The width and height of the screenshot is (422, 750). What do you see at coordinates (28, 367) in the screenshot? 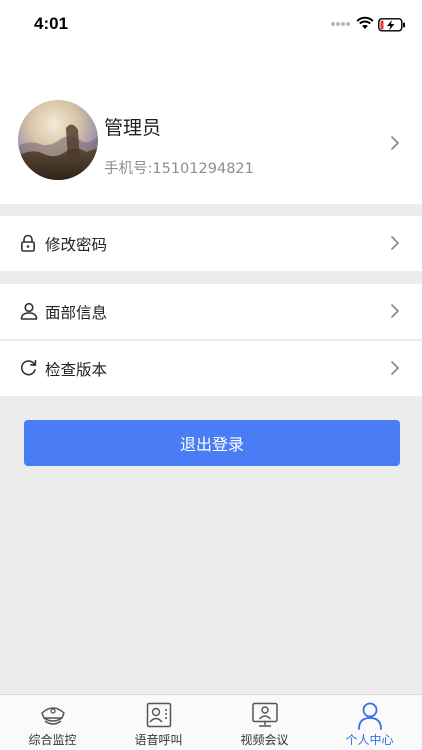
I see `refresh-icon` at bounding box center [28, 367].